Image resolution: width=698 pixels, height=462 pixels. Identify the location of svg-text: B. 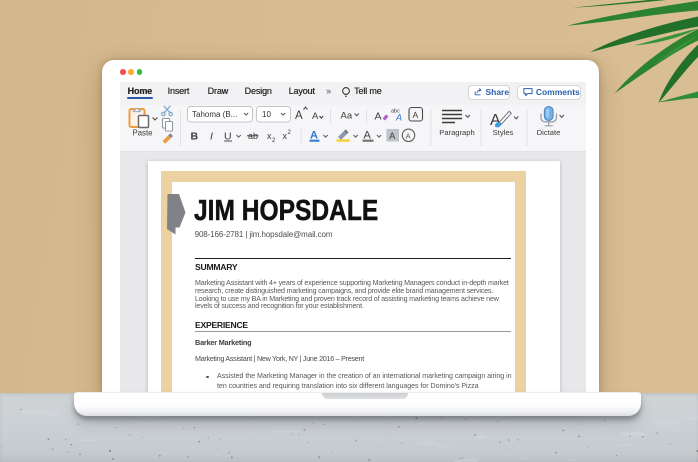
(195, 137).